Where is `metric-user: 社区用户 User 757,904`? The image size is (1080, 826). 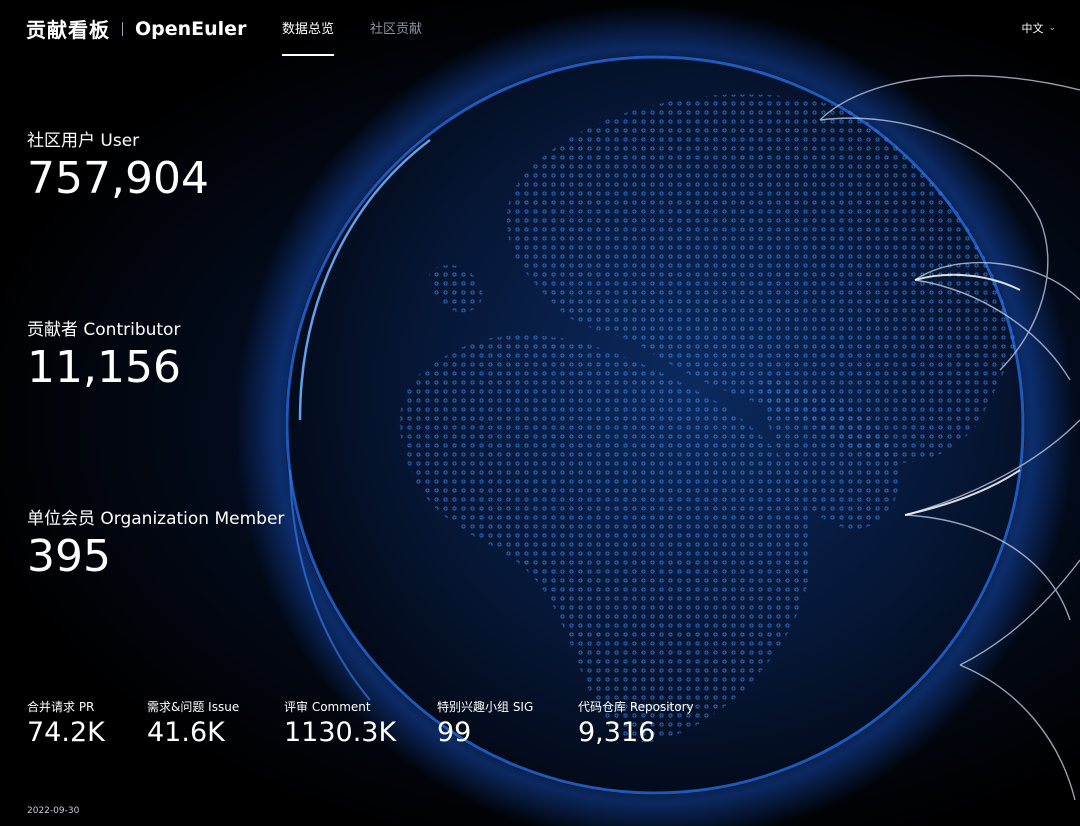
metric-user: 社区用户 User 757,904 is located at coordinates (118, 164).